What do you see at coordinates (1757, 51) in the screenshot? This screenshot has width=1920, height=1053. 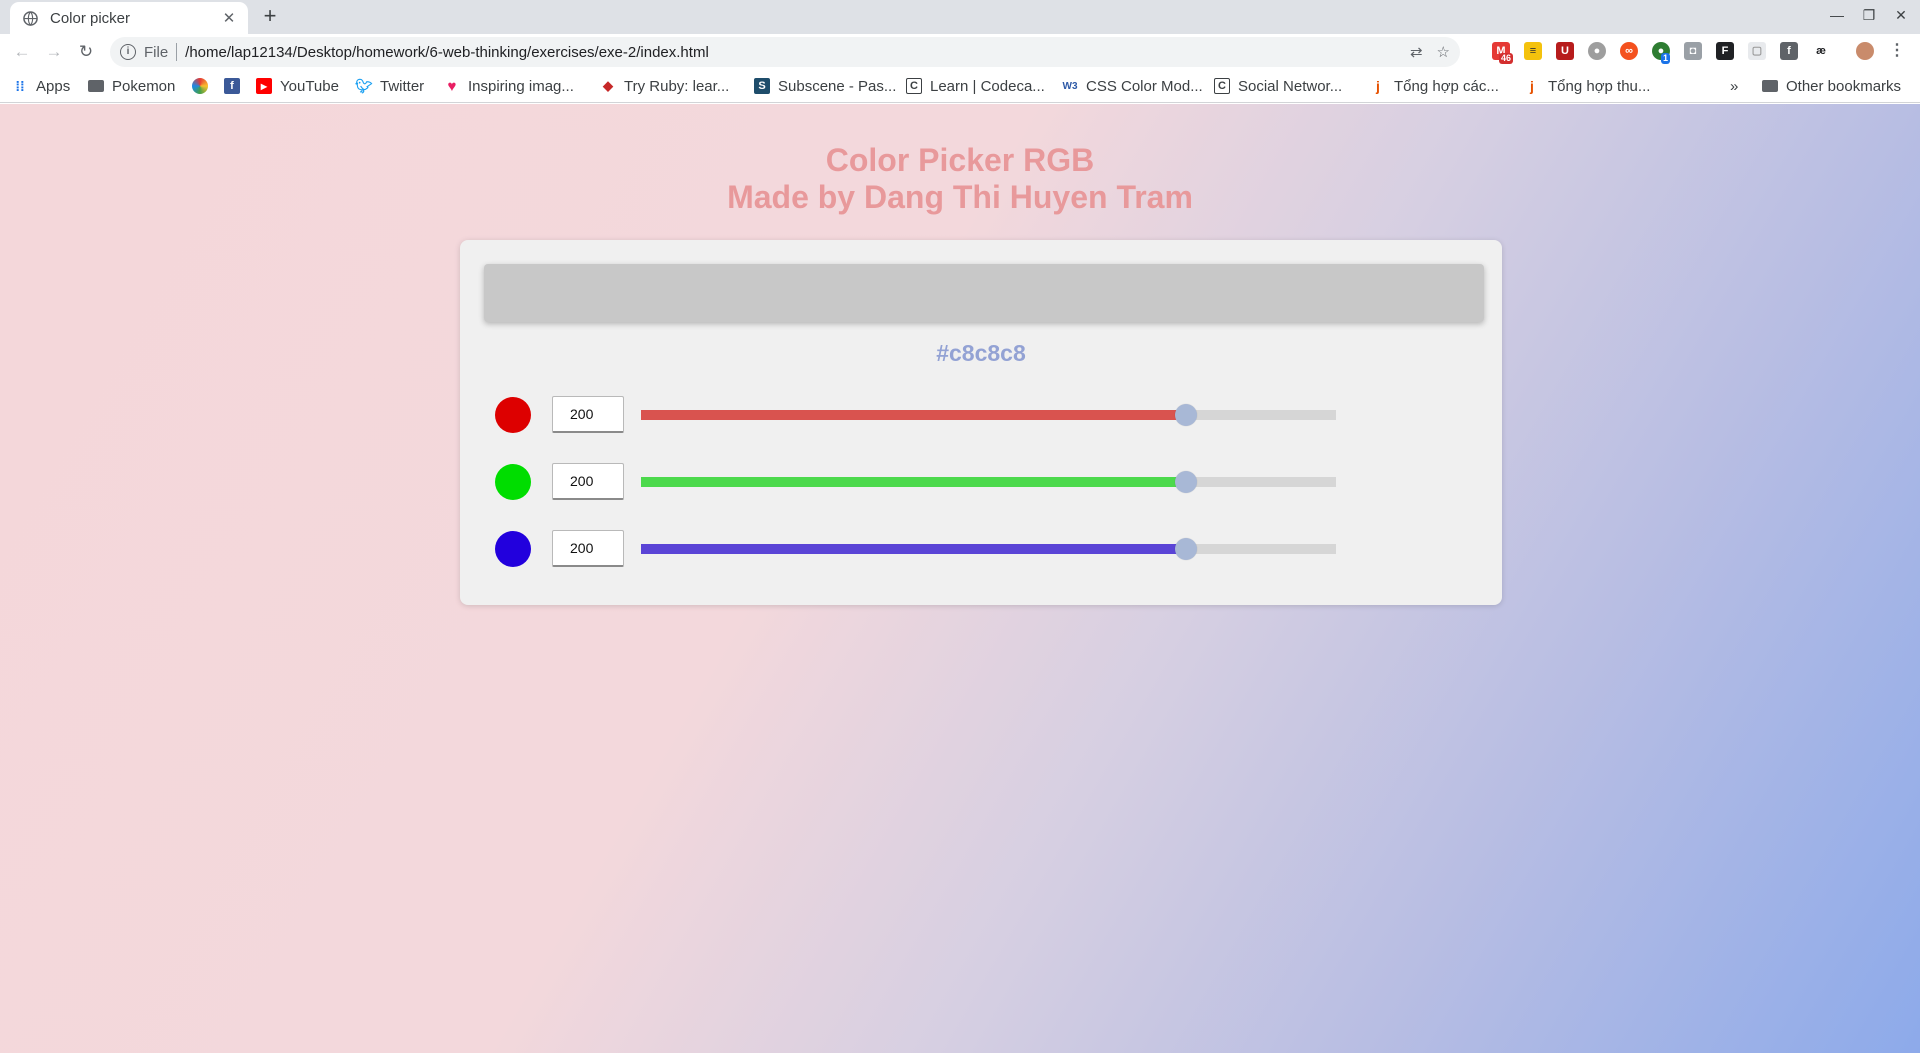 I see `blank-extension-icon: ▢` at bounding box center [1757, 51].